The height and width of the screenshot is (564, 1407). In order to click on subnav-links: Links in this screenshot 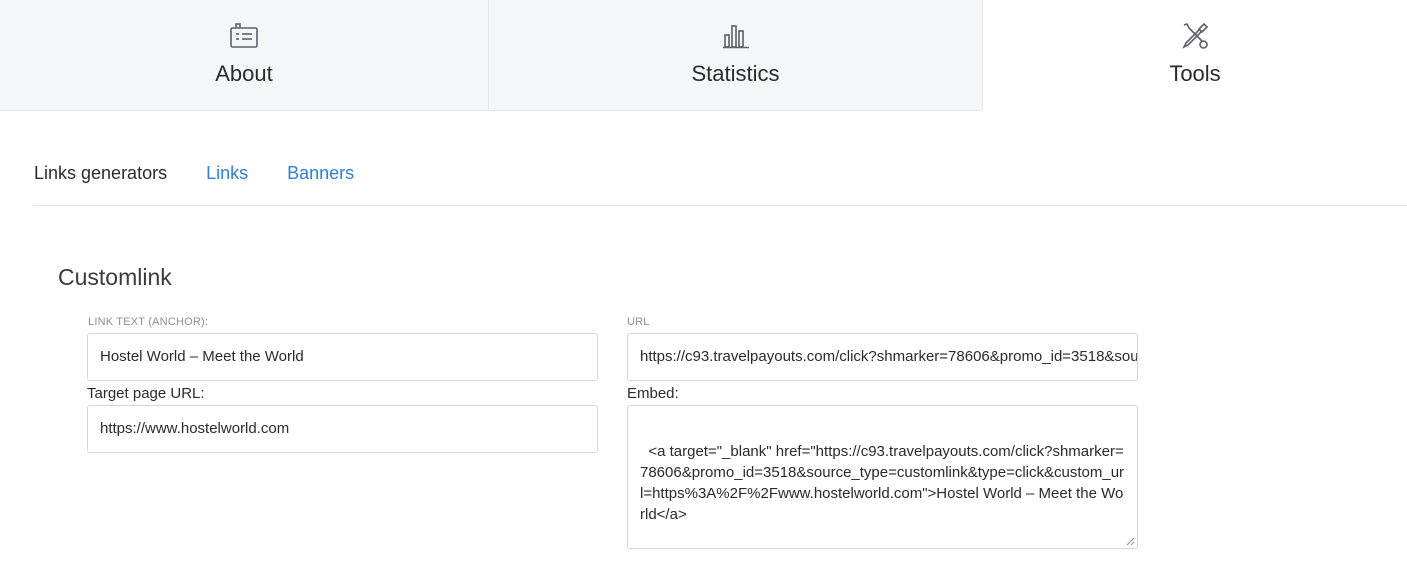, I will do `click(227, 174)`.